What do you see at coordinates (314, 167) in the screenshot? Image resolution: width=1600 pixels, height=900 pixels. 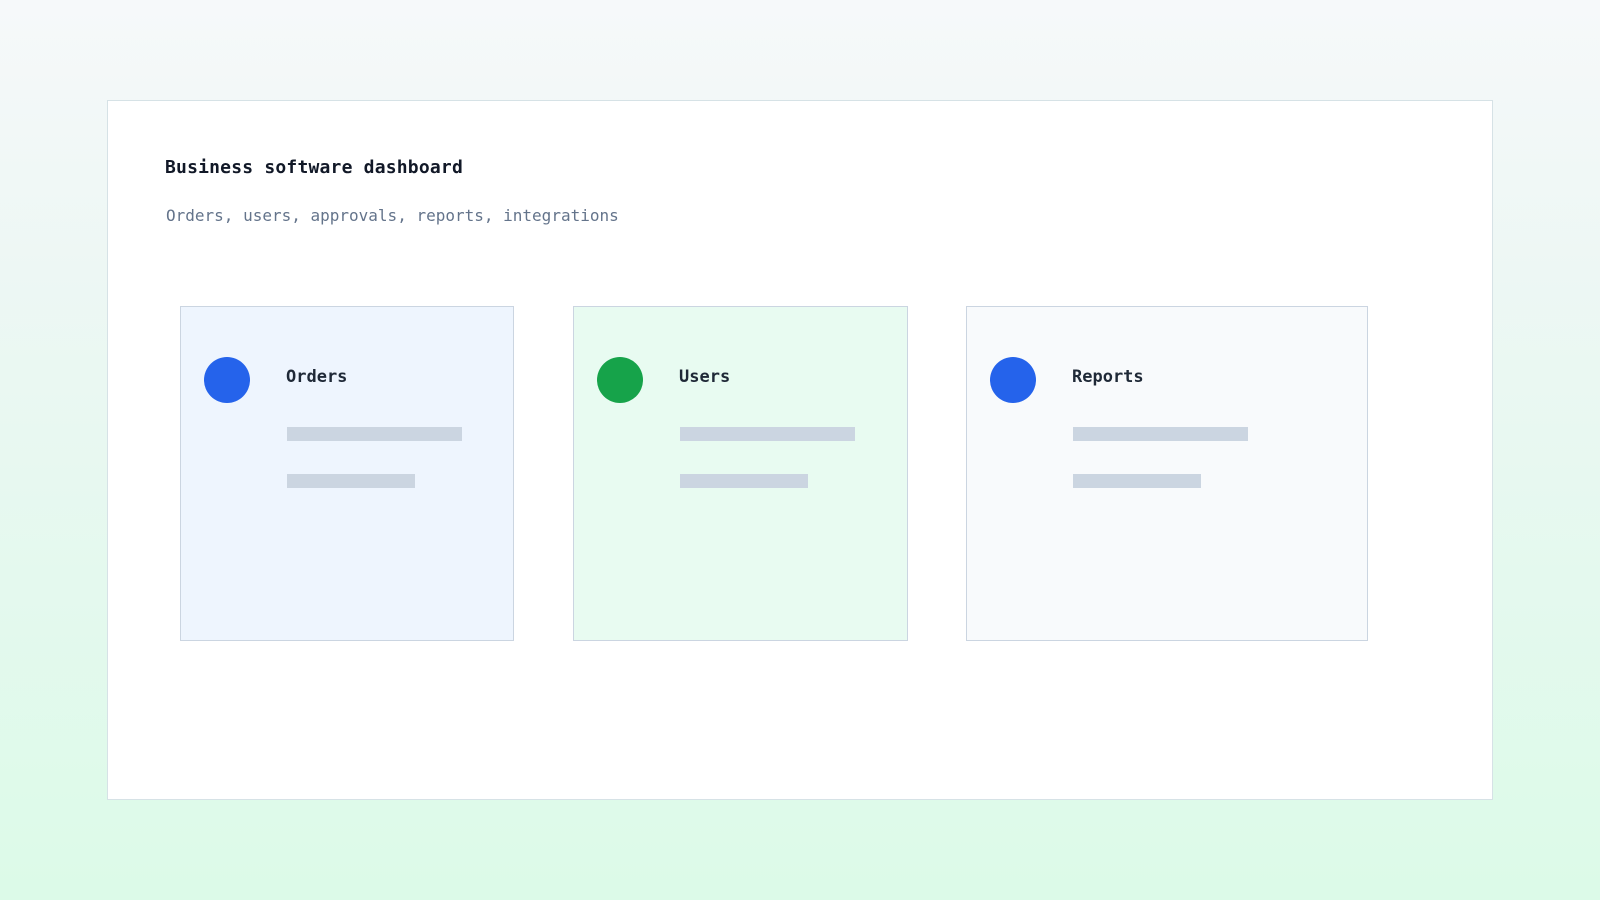 I see `page-title: Business software dashboard` at bounding box center [314, 167].